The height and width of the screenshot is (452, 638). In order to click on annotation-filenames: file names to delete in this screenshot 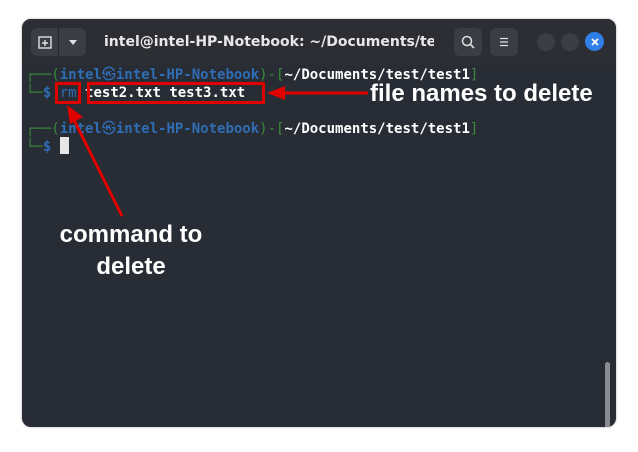, I will do `click(481, 93)`.